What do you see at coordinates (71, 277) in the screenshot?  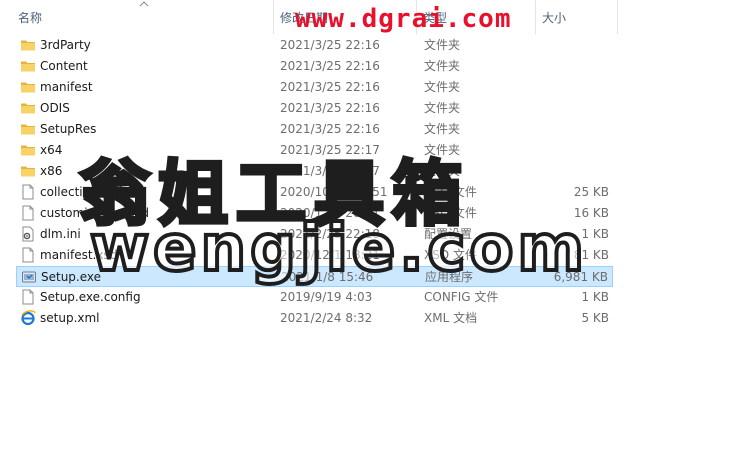 I see `file-name: Setup.exe` at bounding box center [71, 277].